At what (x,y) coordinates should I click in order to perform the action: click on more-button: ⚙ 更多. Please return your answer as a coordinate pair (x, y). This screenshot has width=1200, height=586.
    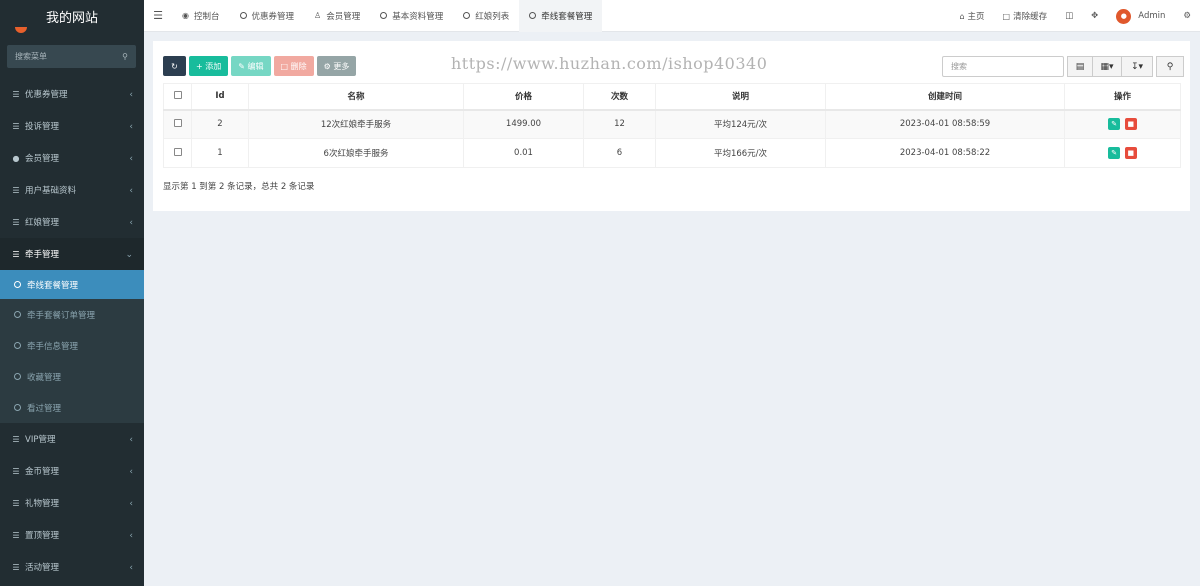
    Looking at the image, I should click on (336, 66).